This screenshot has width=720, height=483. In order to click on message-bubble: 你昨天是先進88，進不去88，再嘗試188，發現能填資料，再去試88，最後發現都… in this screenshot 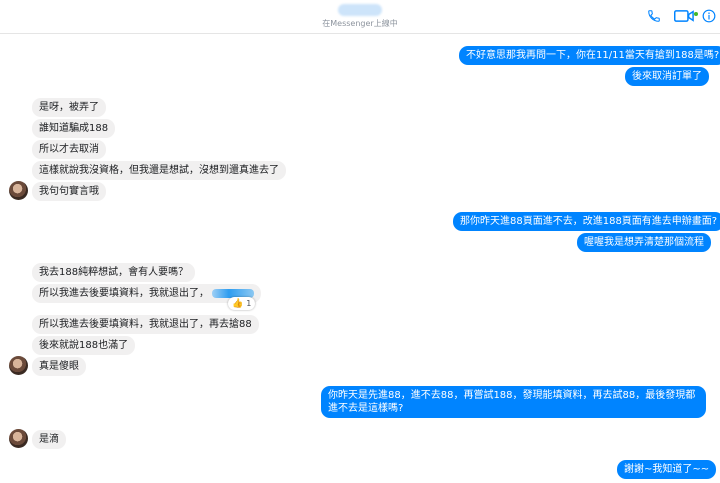, I will do `click(513, 402)`.